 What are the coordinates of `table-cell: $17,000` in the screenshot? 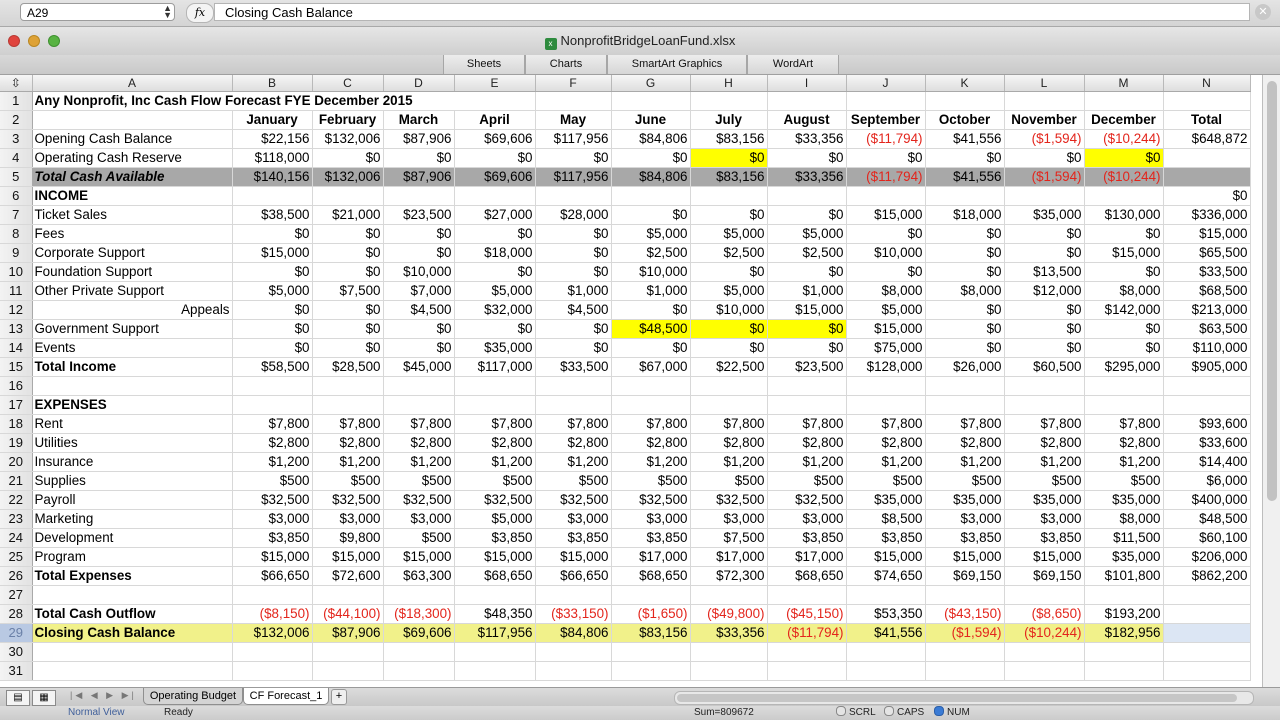 It's located at (807, 557).